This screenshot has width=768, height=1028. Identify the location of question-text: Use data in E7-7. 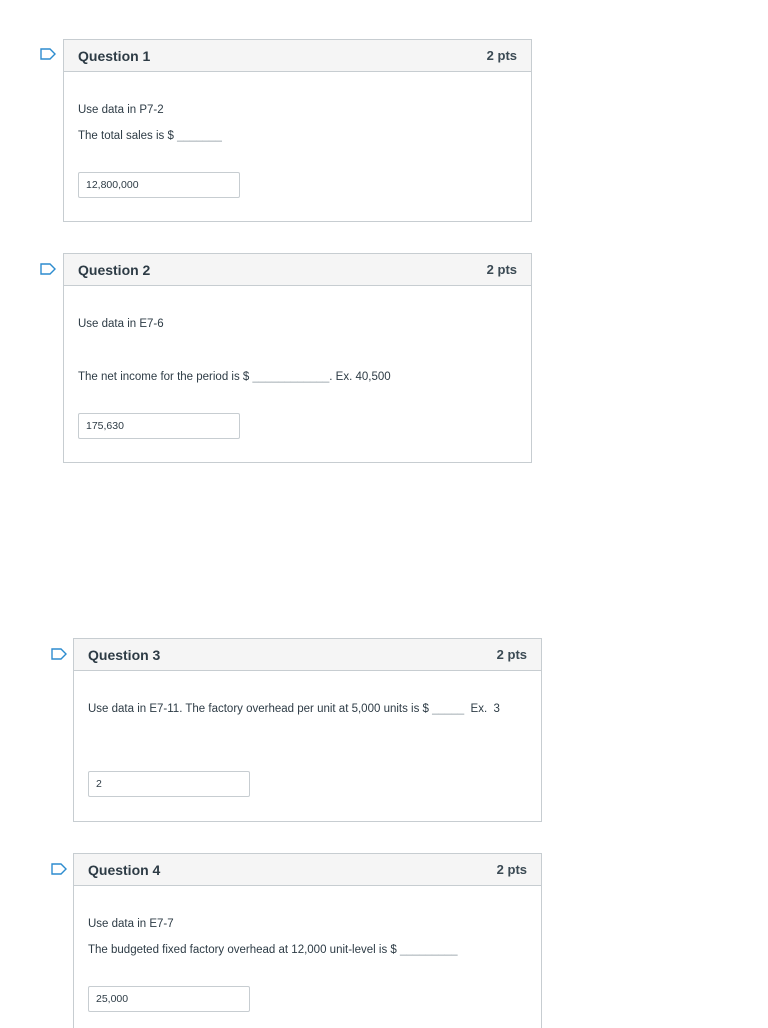
(131, 924).